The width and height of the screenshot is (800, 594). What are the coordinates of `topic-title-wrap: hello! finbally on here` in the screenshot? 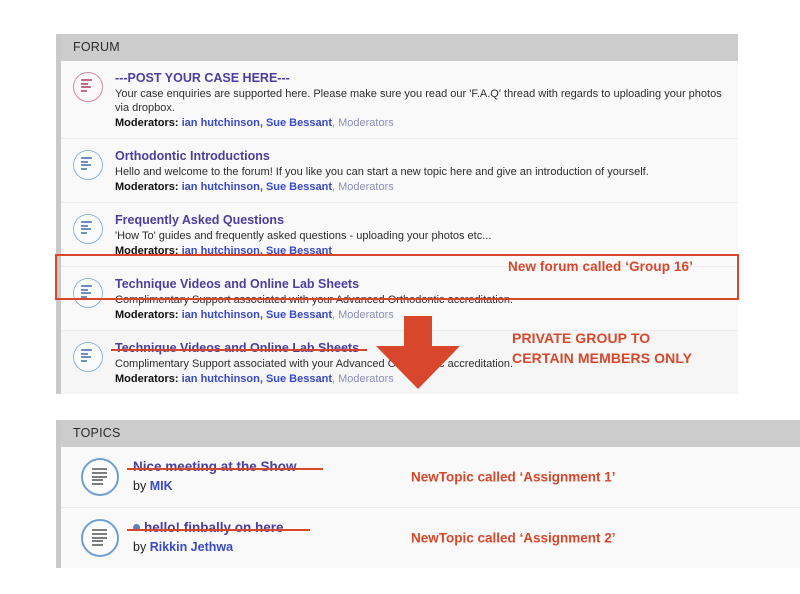 It's located at (218, 528).